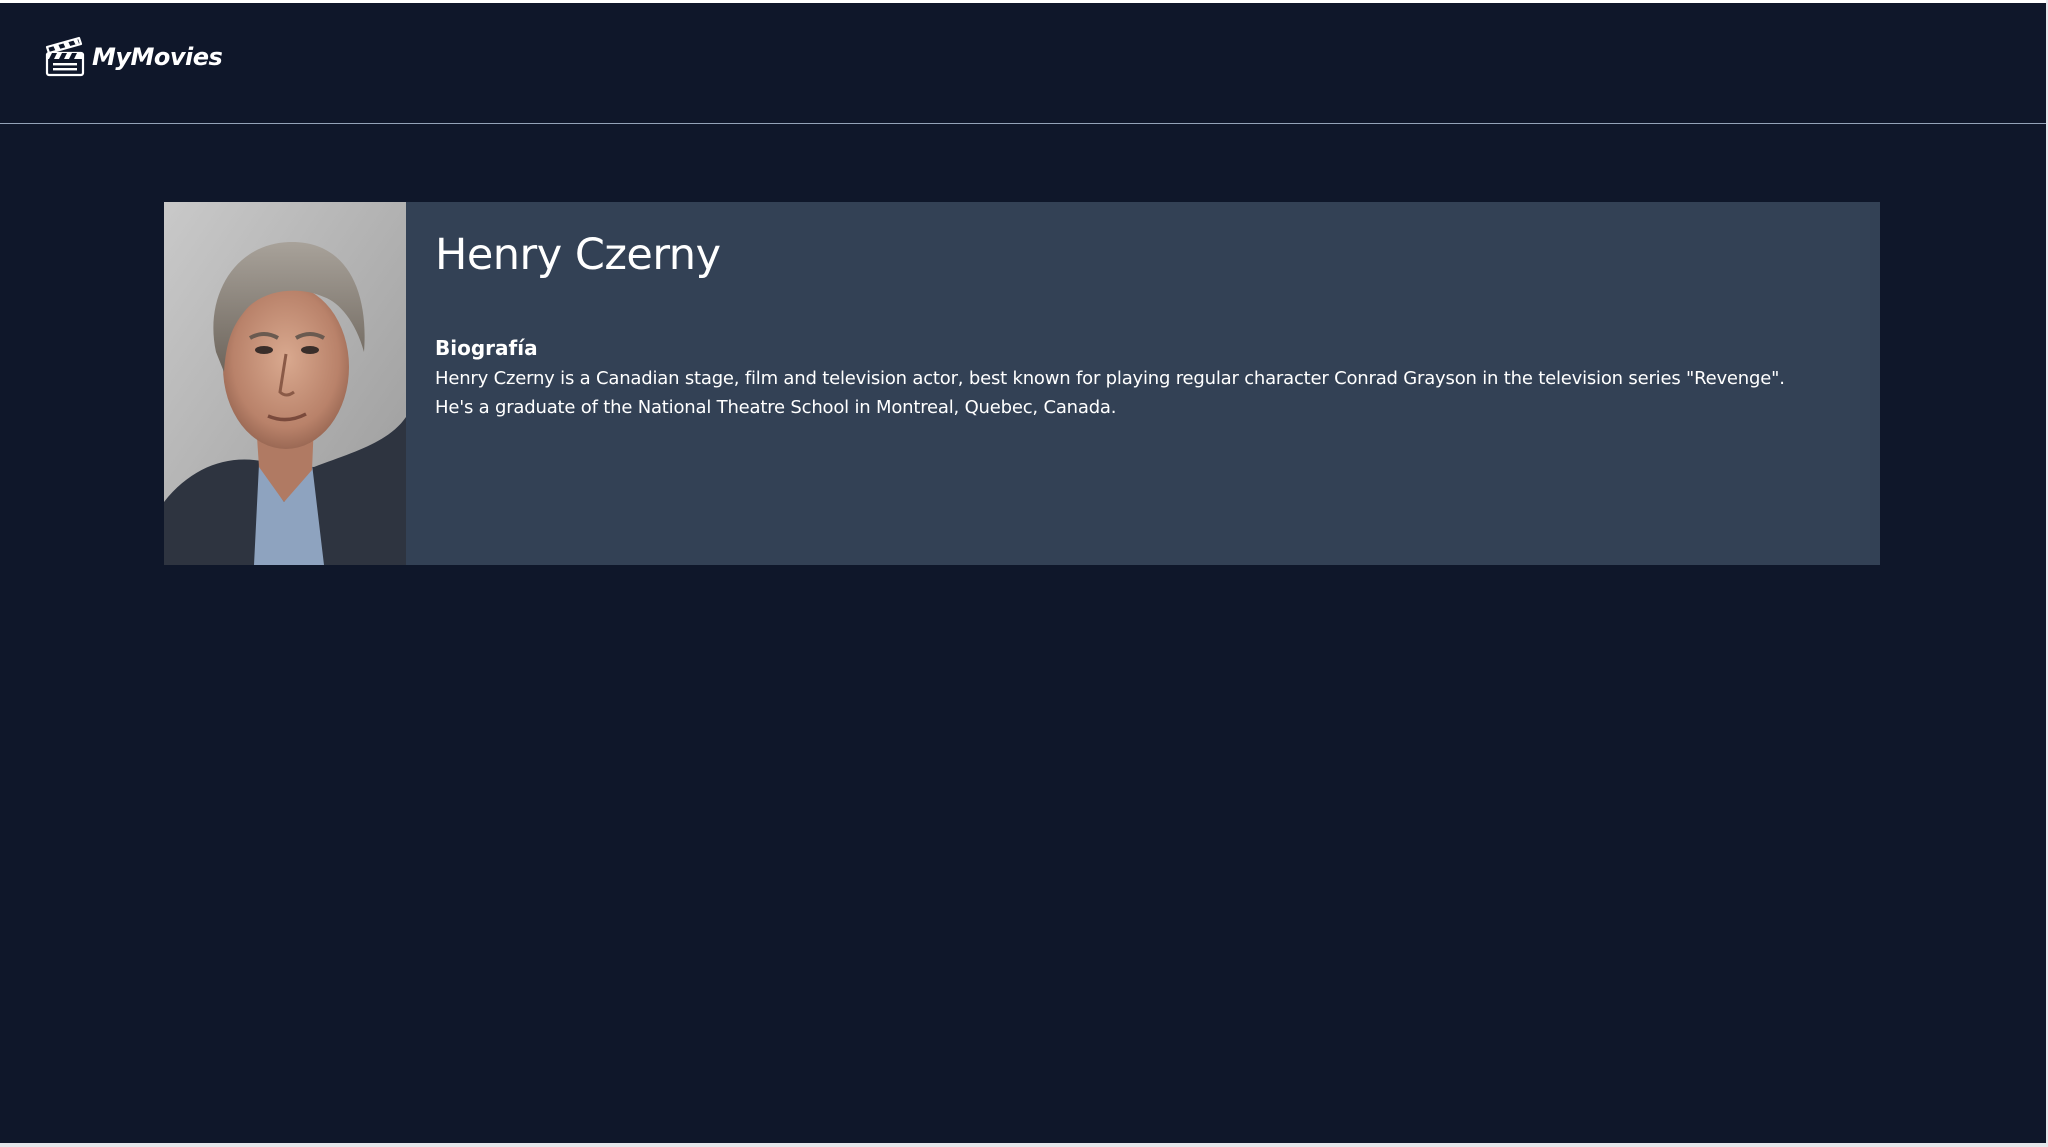 Image resolution: width=2048 pixels, height=1147 pixels. I want to click on brand-logo-link: MyMovies, so click(133, 55).